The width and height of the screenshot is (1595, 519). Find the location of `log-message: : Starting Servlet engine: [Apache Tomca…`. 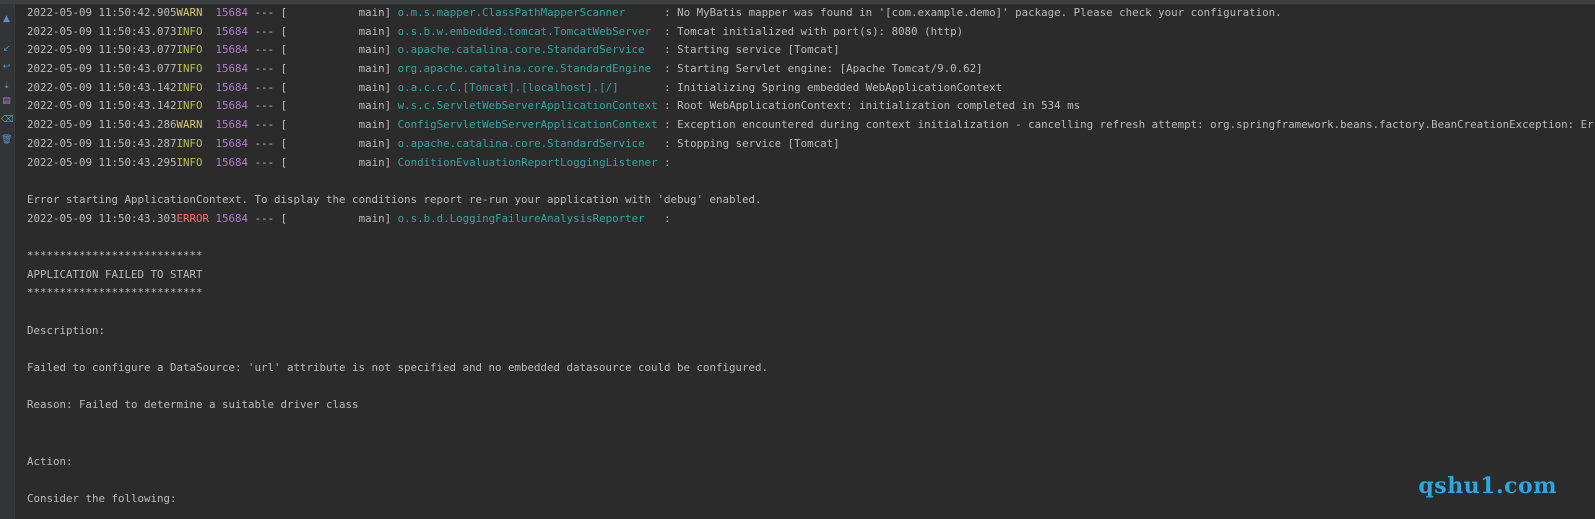

log-message: : Starting Servlet engine: [Apache Tomca… is located at coordinates (820, 69).